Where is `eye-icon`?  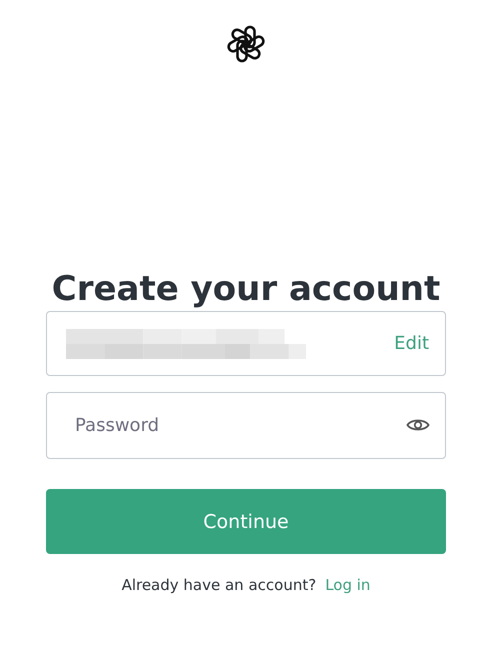 eye-icon is located at coordinates (418, 425).